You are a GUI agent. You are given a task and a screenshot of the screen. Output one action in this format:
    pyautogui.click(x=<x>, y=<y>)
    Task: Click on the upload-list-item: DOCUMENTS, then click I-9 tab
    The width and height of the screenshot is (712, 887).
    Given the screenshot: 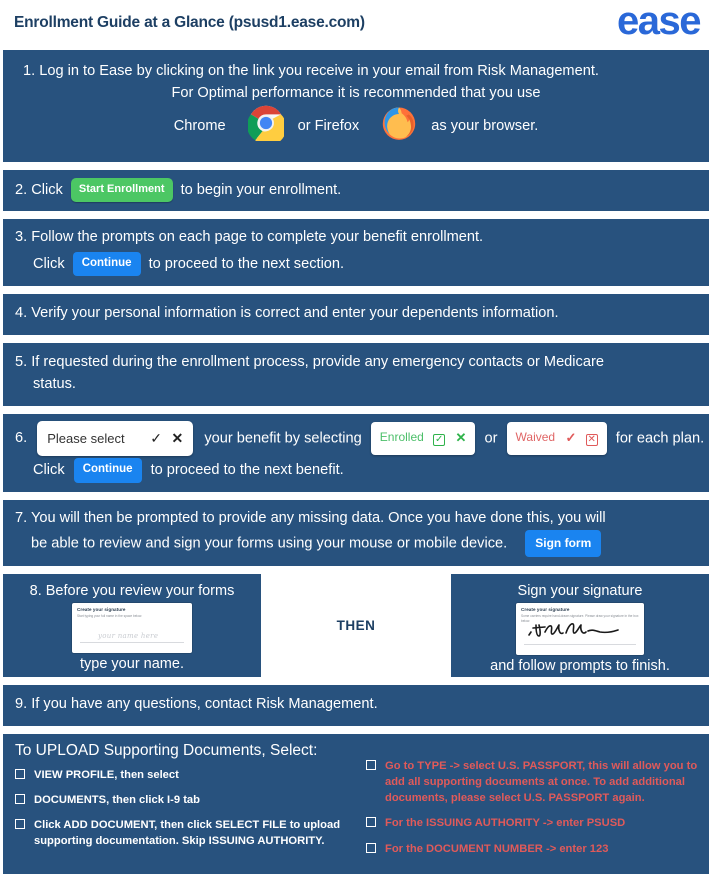 What is the action you would take?
    pyautogui.click(x=181, y=800)
    